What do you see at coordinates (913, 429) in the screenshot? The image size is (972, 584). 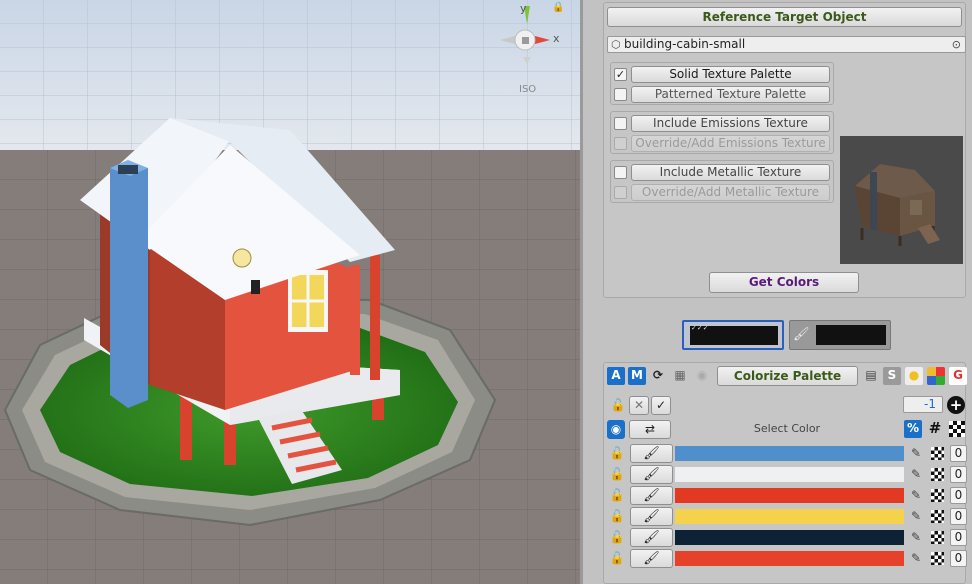 I see `percent-icon: %` at bounding box center [913, 429].